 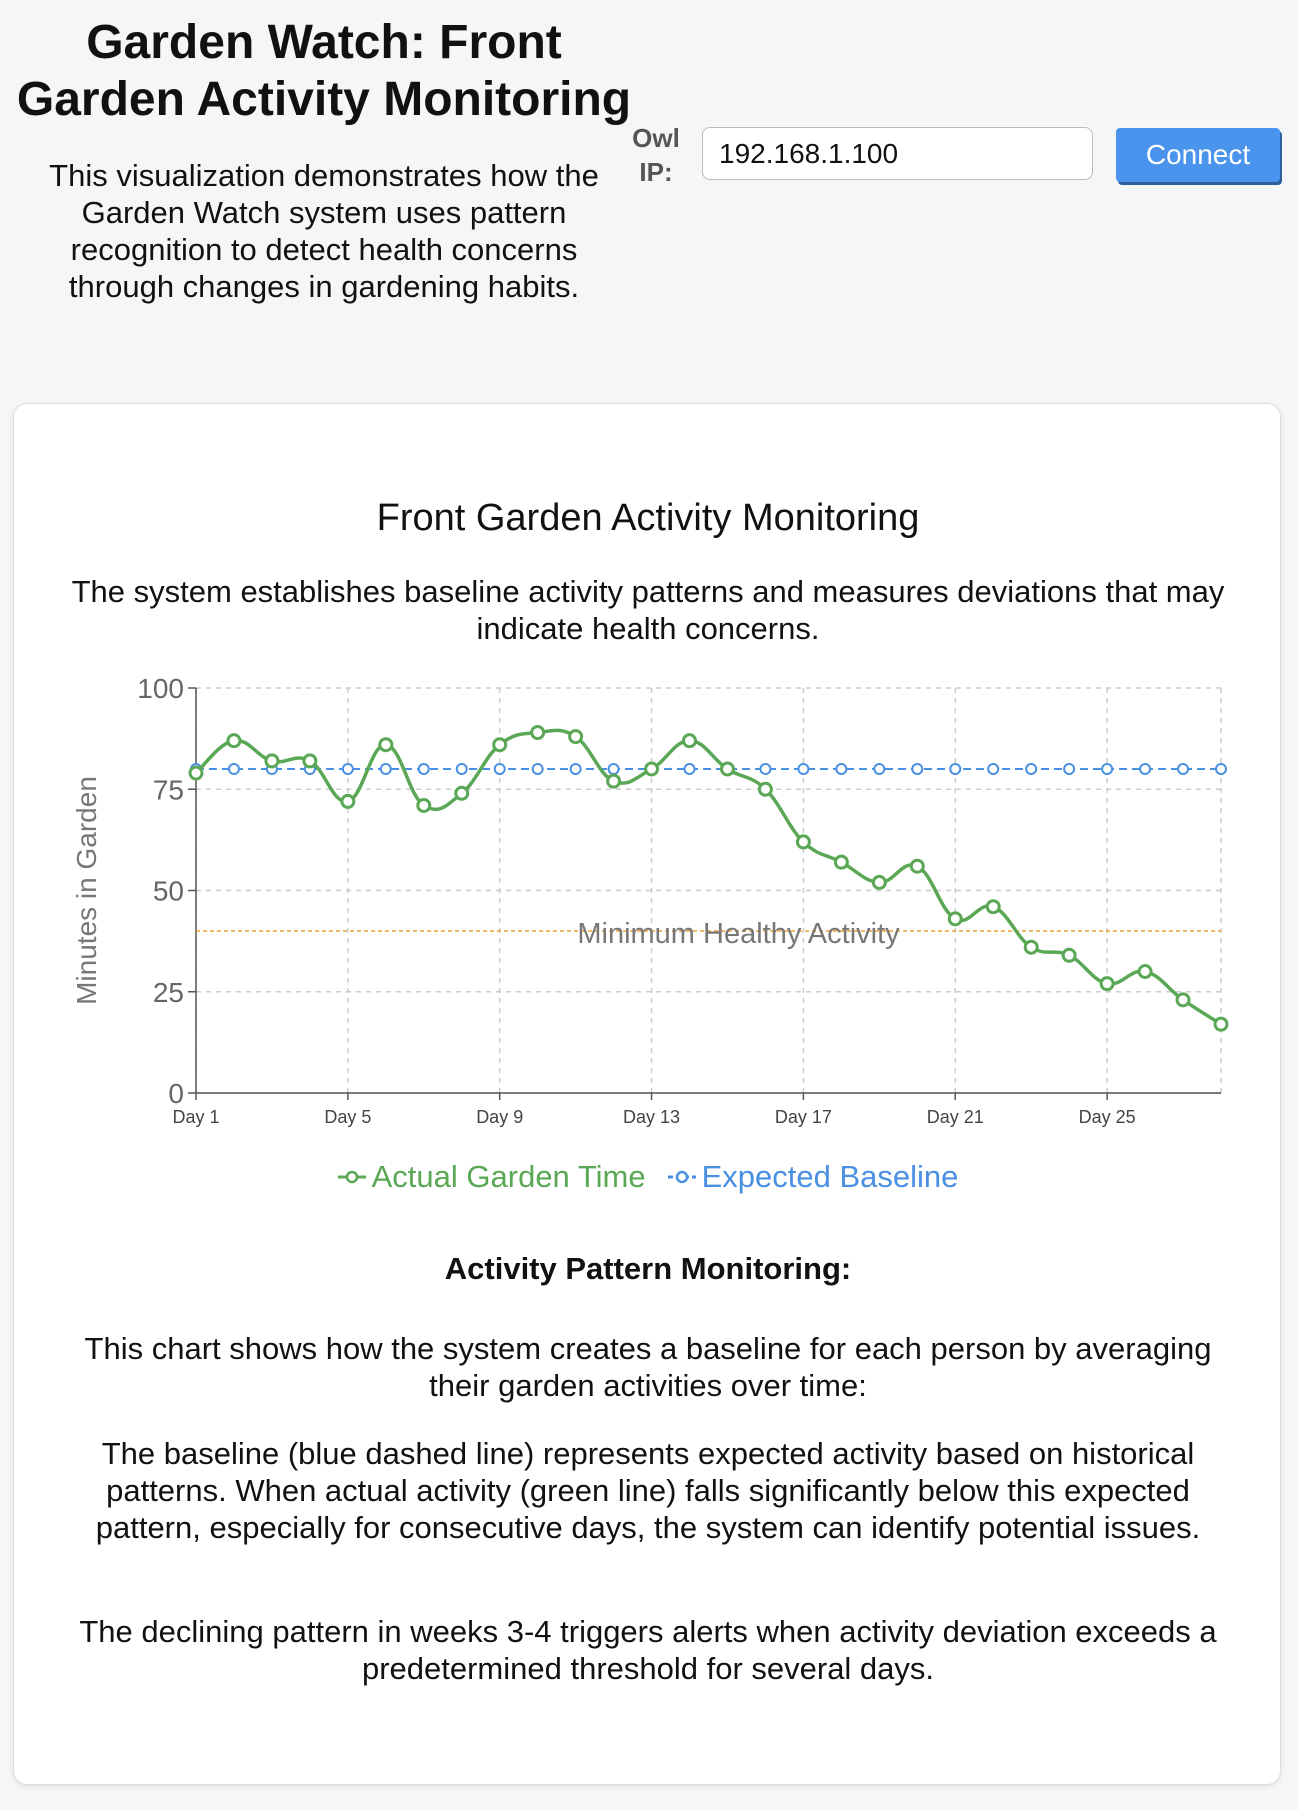 I want to click on threshold-label: Minimum Healthy Activity, so click(x=738, y=934).